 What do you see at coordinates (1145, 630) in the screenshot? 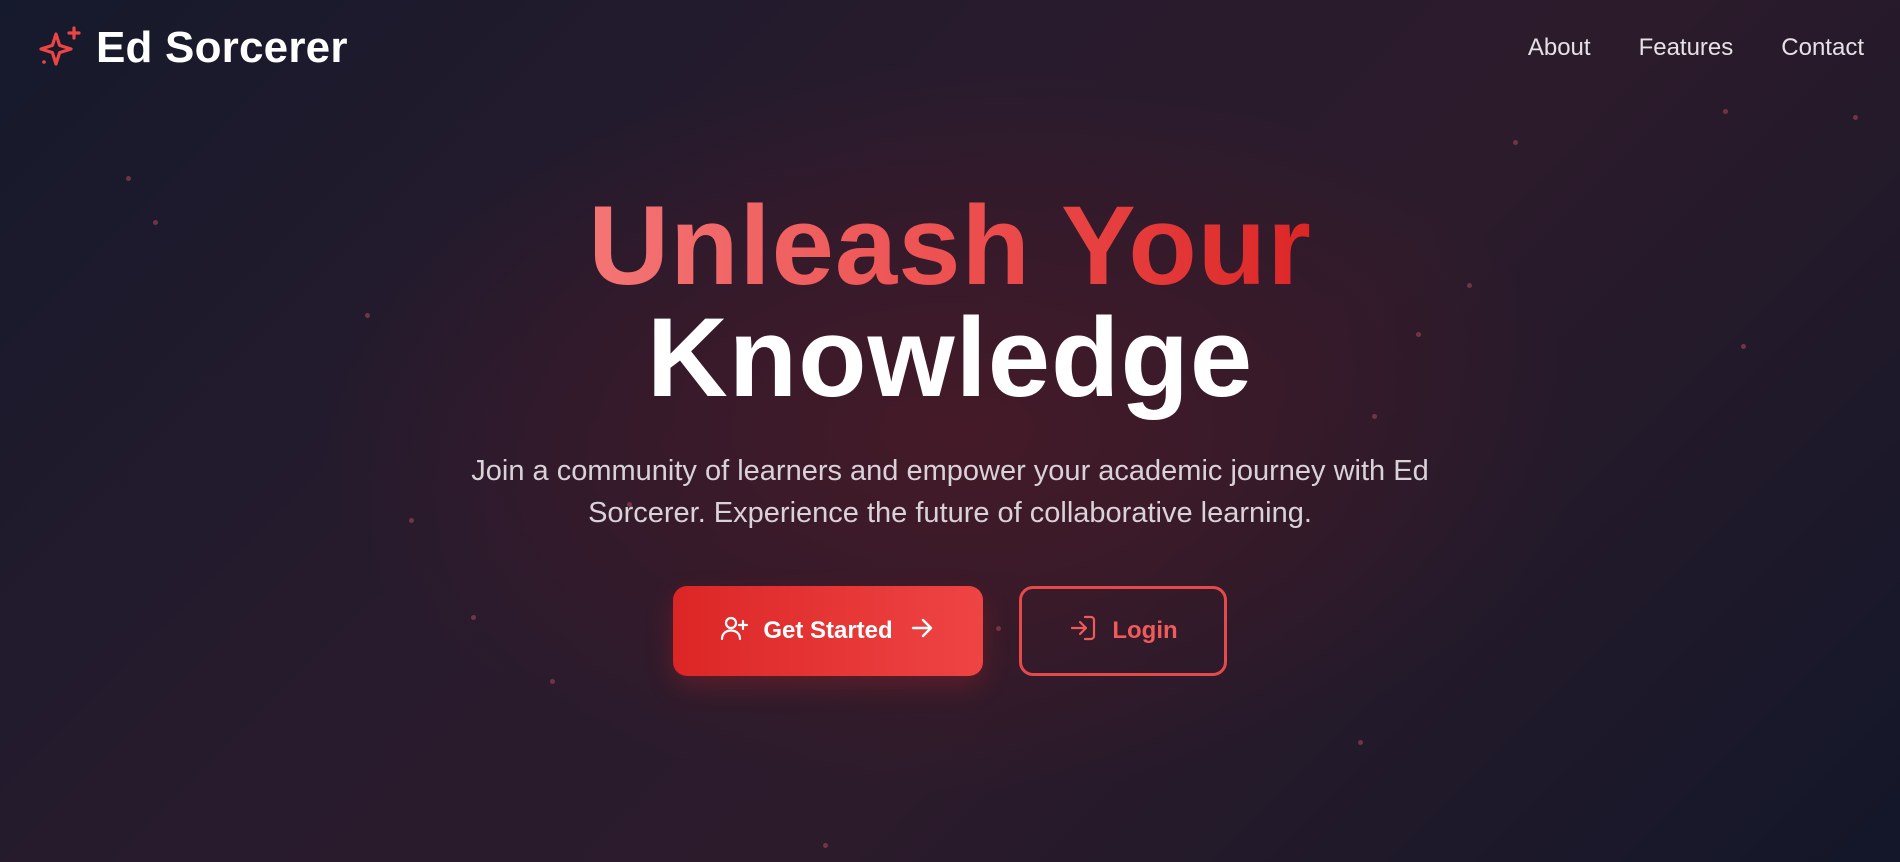
I see `login-label: Login` at bounding box center [1145, 630].